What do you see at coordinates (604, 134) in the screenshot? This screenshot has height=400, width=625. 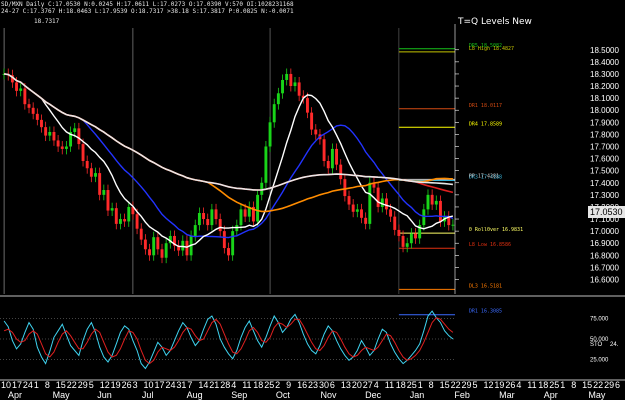 I see `price-tick-label-7: 17.8000` at bounding box center [604, 134].